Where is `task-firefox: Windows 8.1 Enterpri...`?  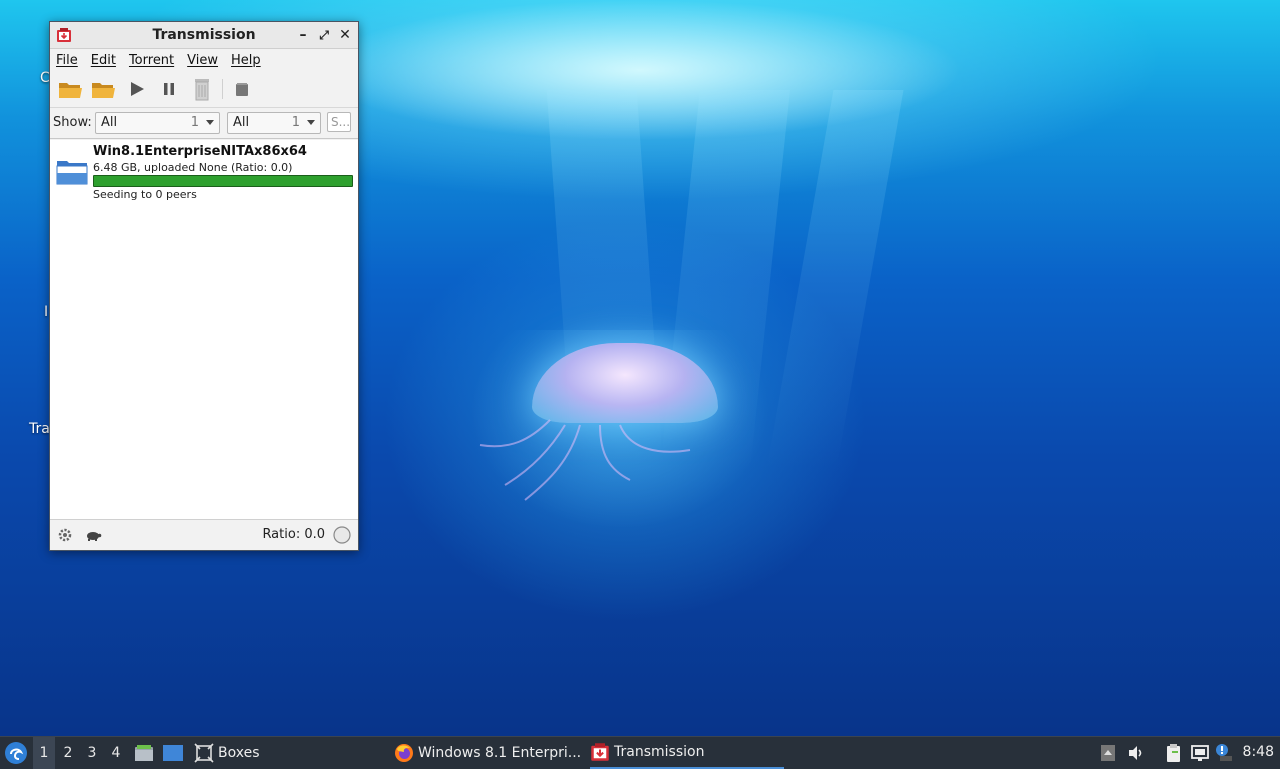 task-firefox: Windows 8.1 Enterpri... is located at coordinates (489, 753).